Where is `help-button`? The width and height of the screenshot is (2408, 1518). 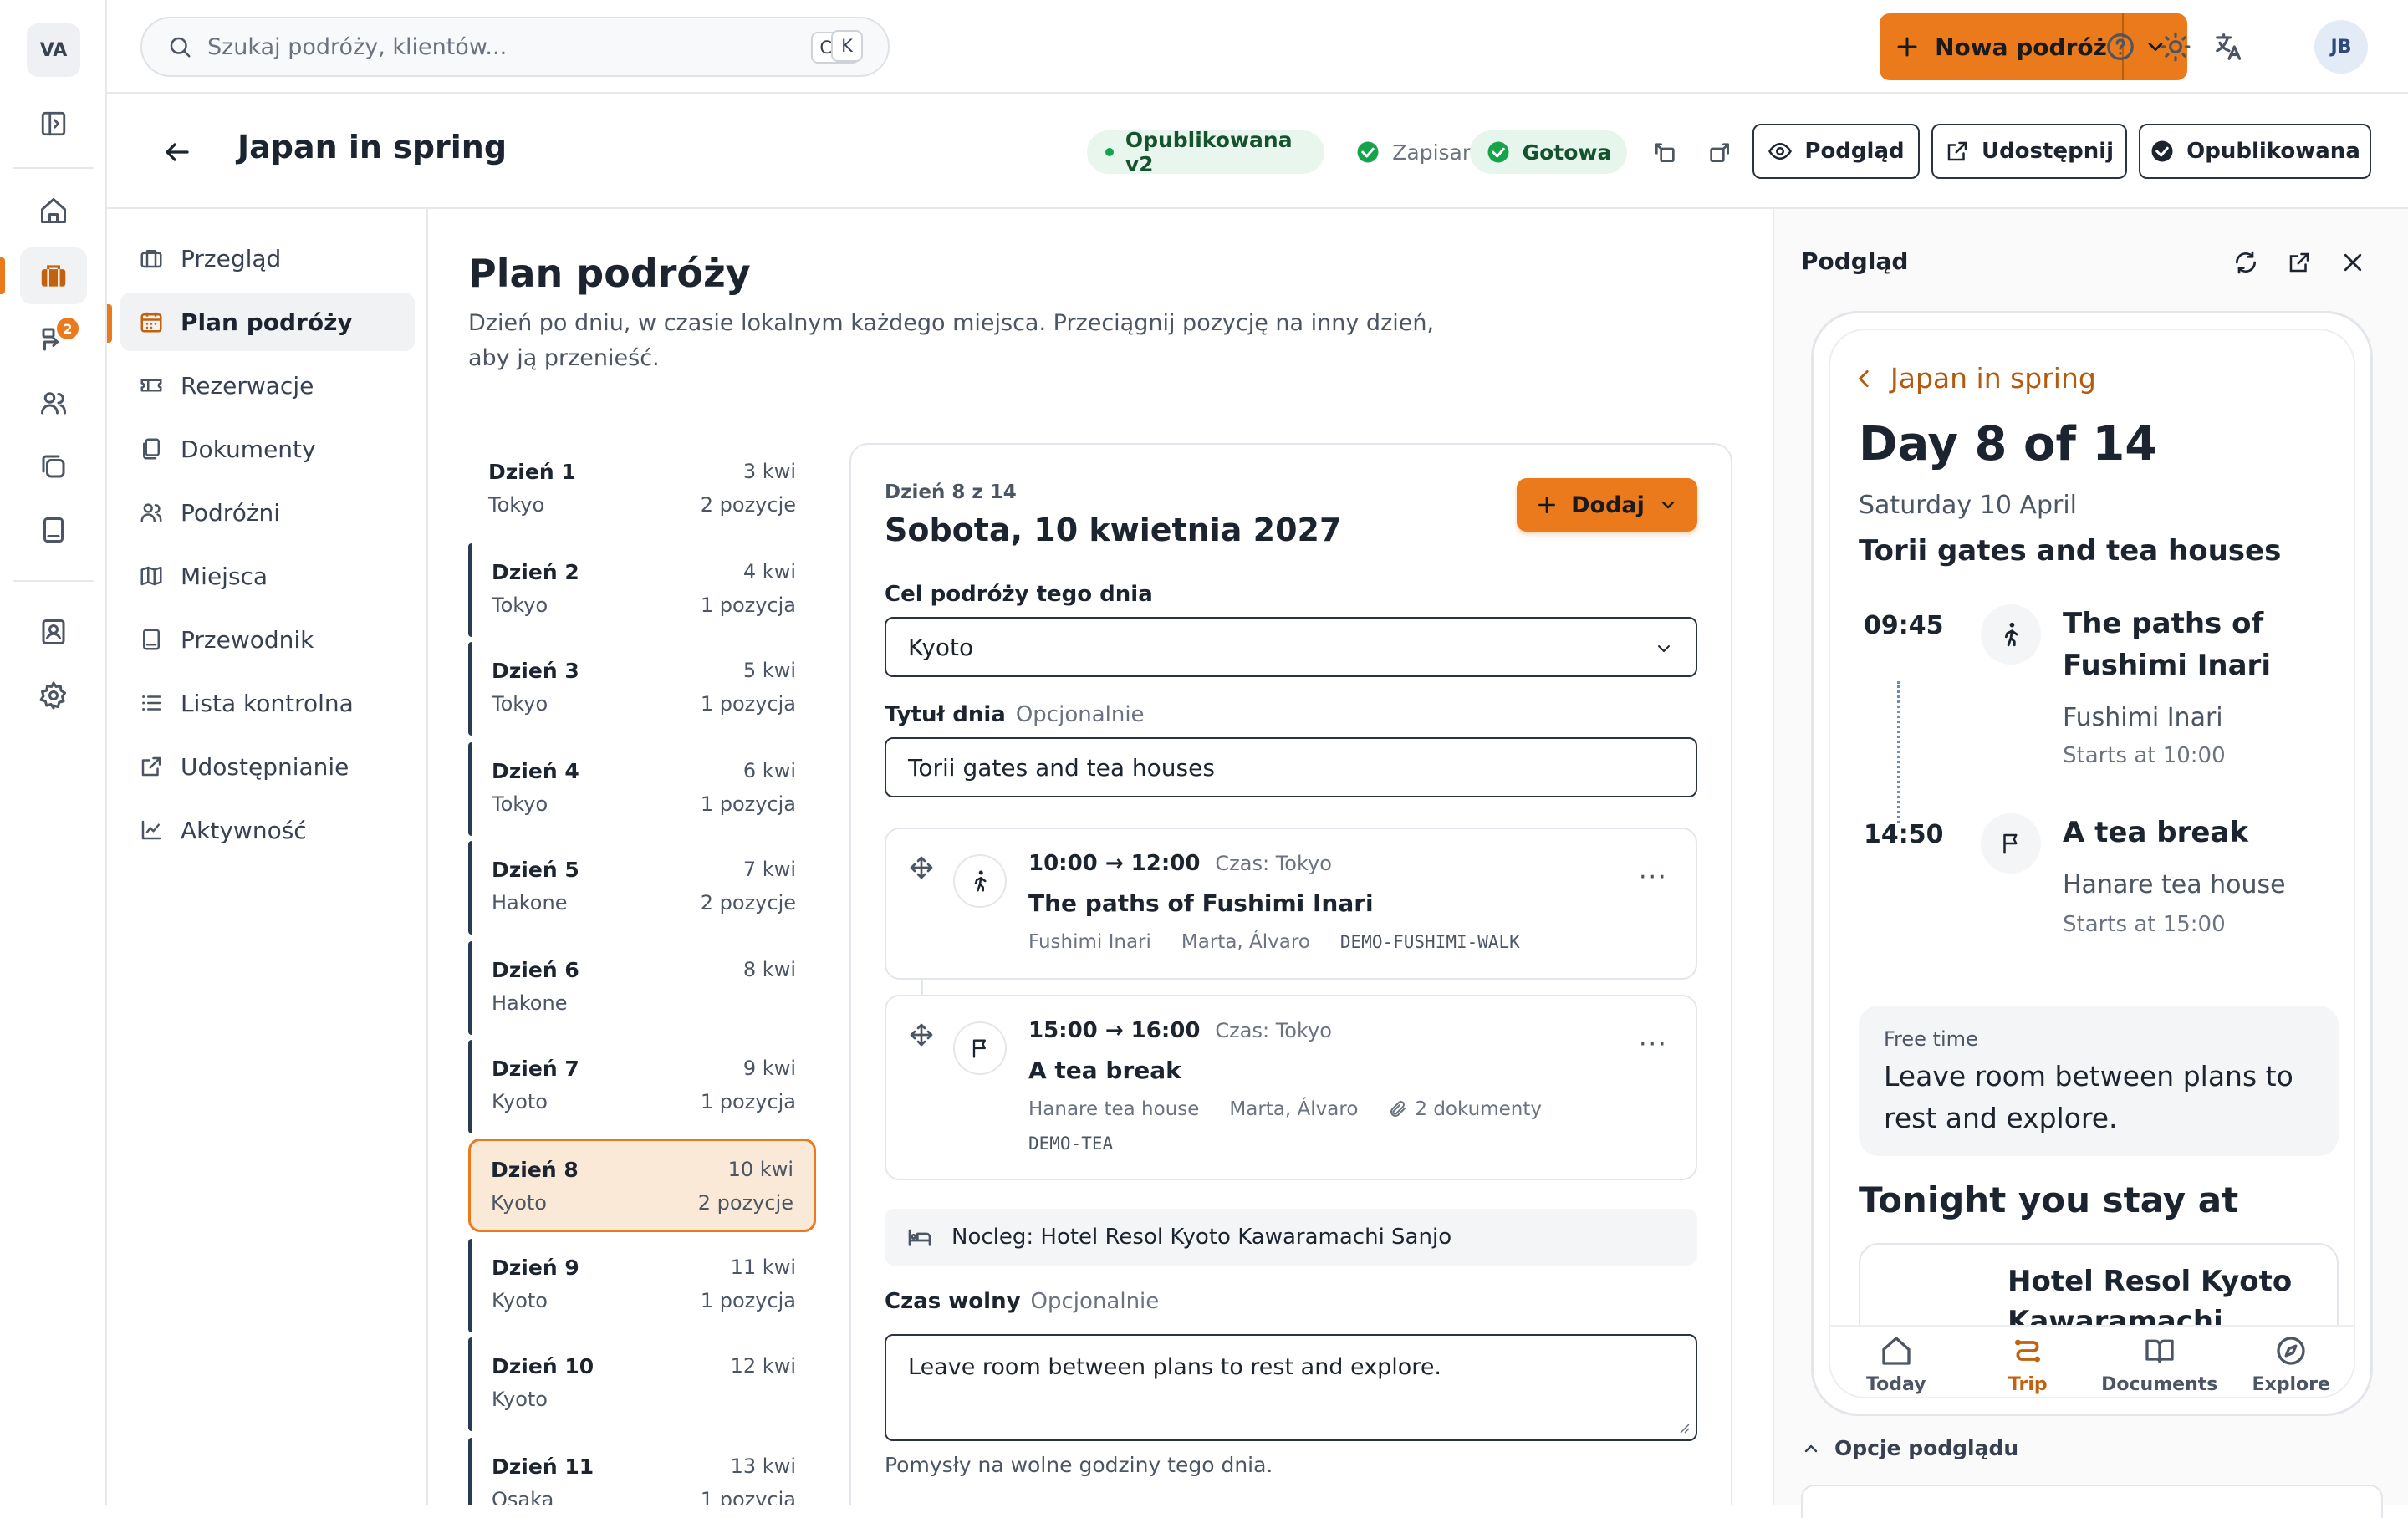
help-button is located at coordinates (2120, 46).